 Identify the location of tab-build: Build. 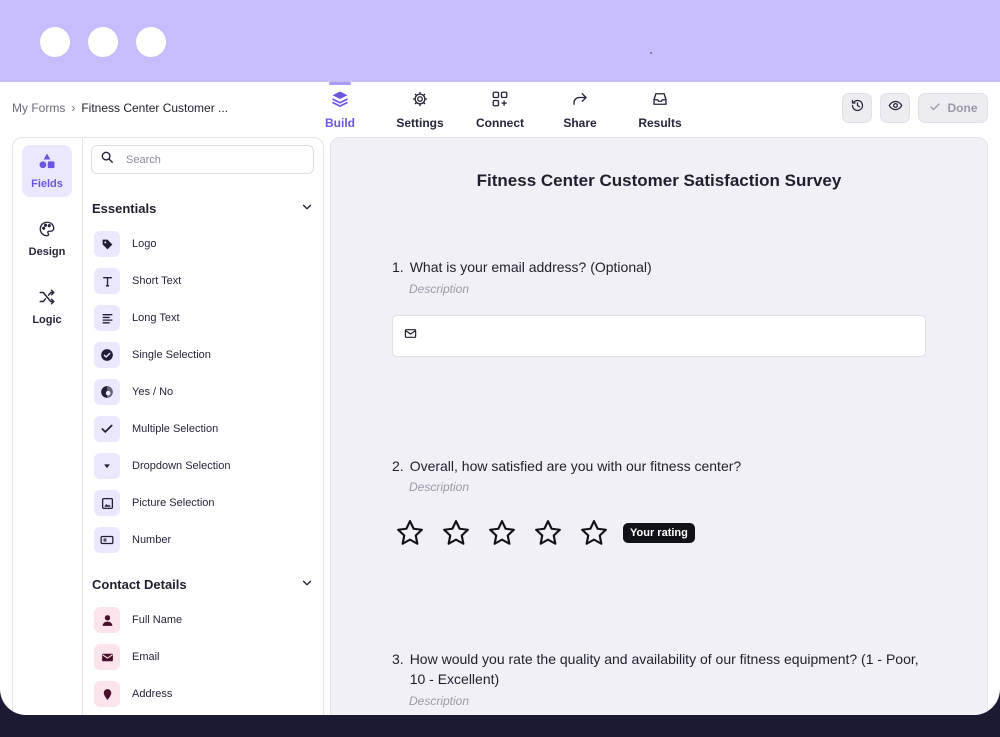
(340, 106).